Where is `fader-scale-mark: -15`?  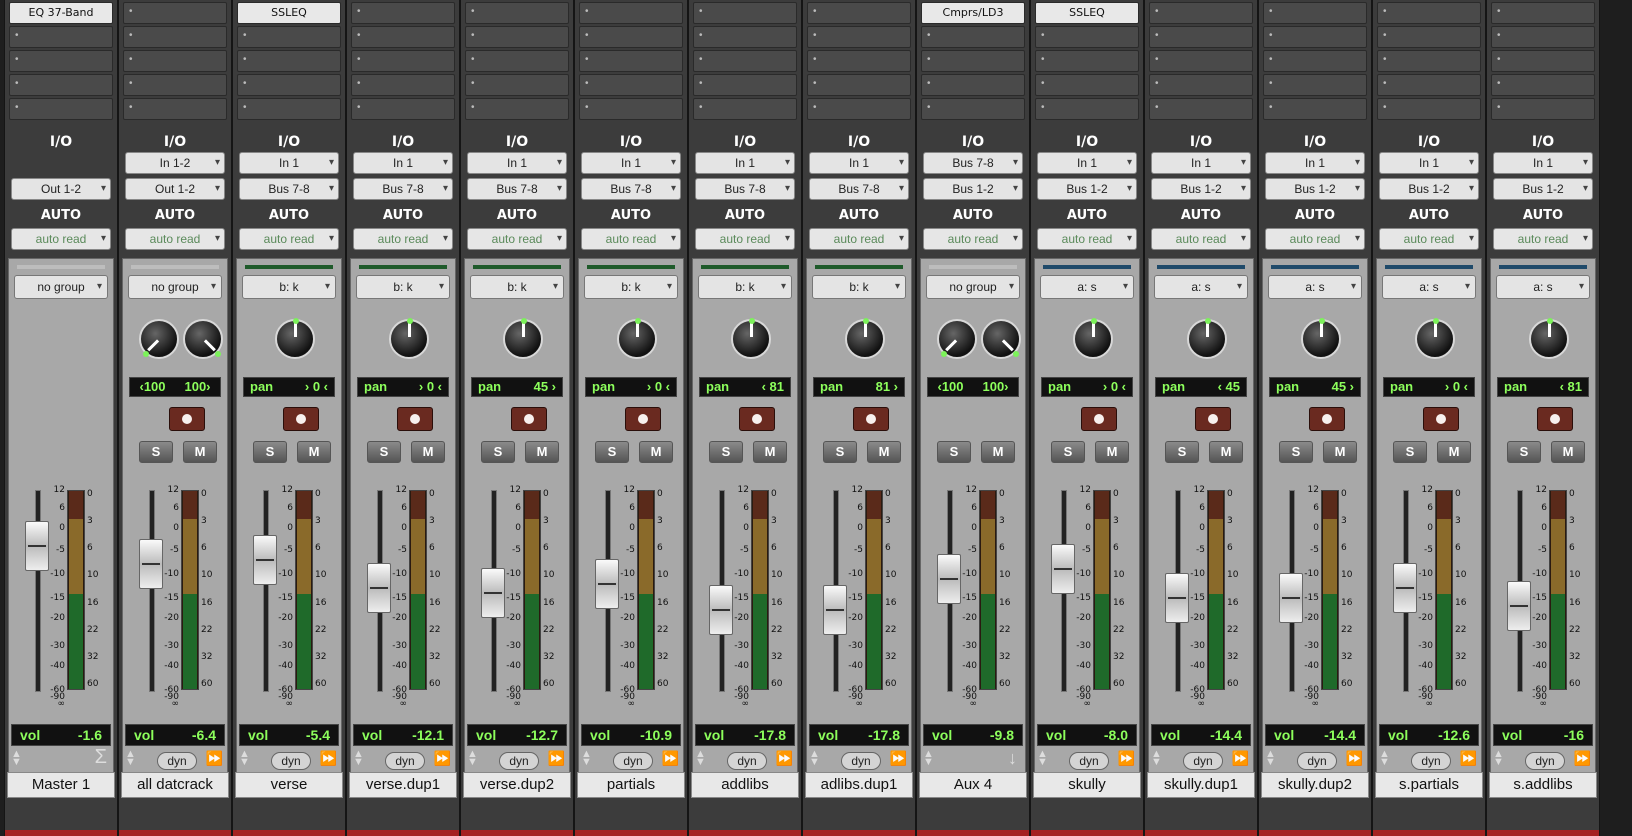 fader-scale-mark: -15 is located at coordinates (1083, 598).